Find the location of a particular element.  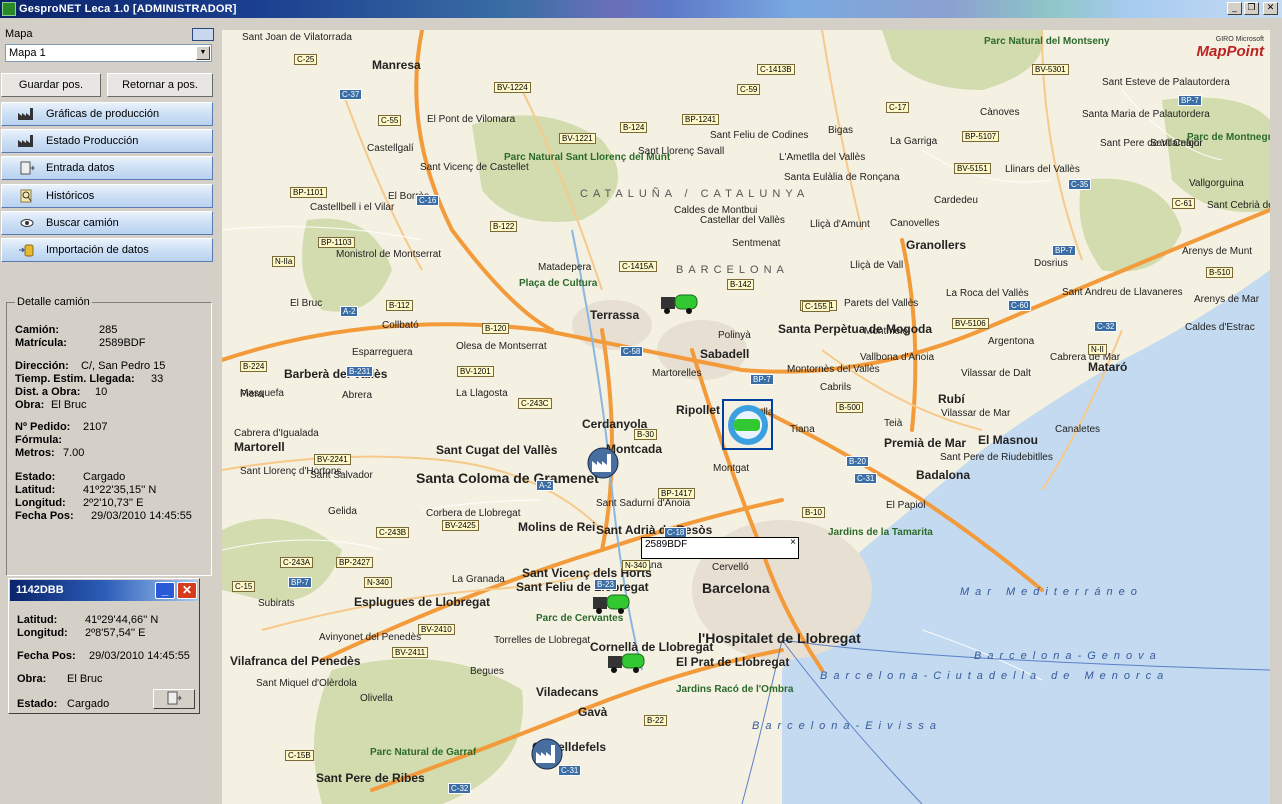

map-place-label: Sant Pere de Riudebitlles is located at coordinates (996, 457).